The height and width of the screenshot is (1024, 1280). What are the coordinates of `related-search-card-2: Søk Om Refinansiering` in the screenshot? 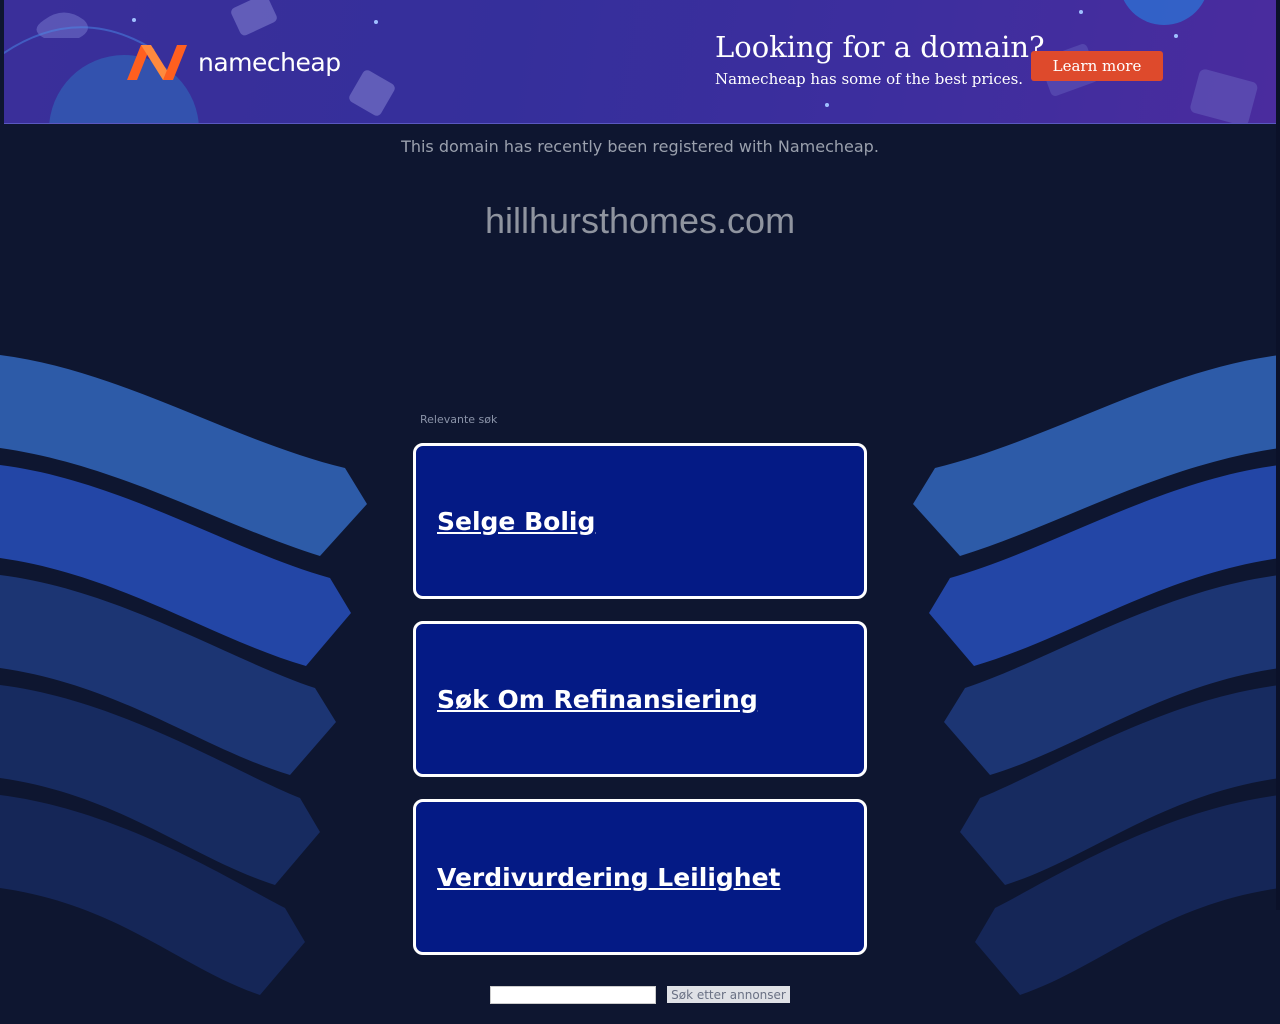 It's located at (640, 699).